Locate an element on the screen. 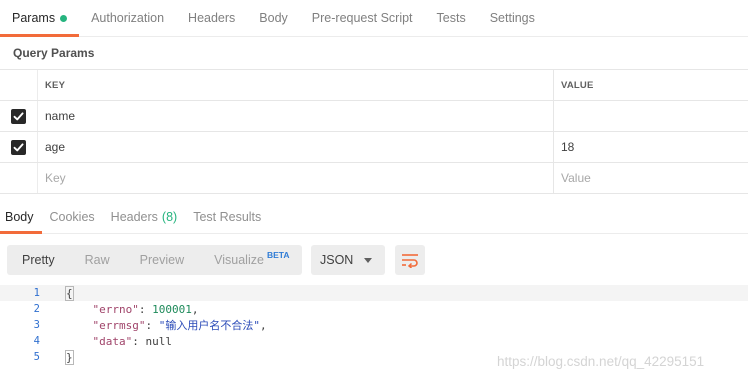  params-active-dot-icon is located at coordinates (64, 18).